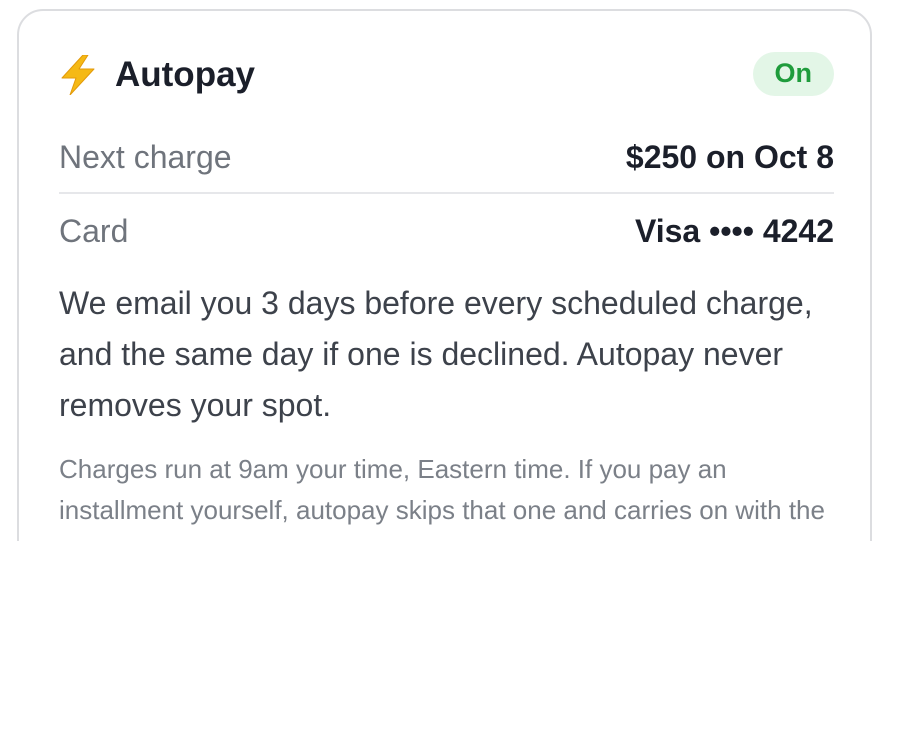 Image resolution: width=900 pixels, height=753 pixels. Describe the element at coordinates (446, 231) in the screenshot. I see `card-row: Card Visa •••• 4242` at that location.